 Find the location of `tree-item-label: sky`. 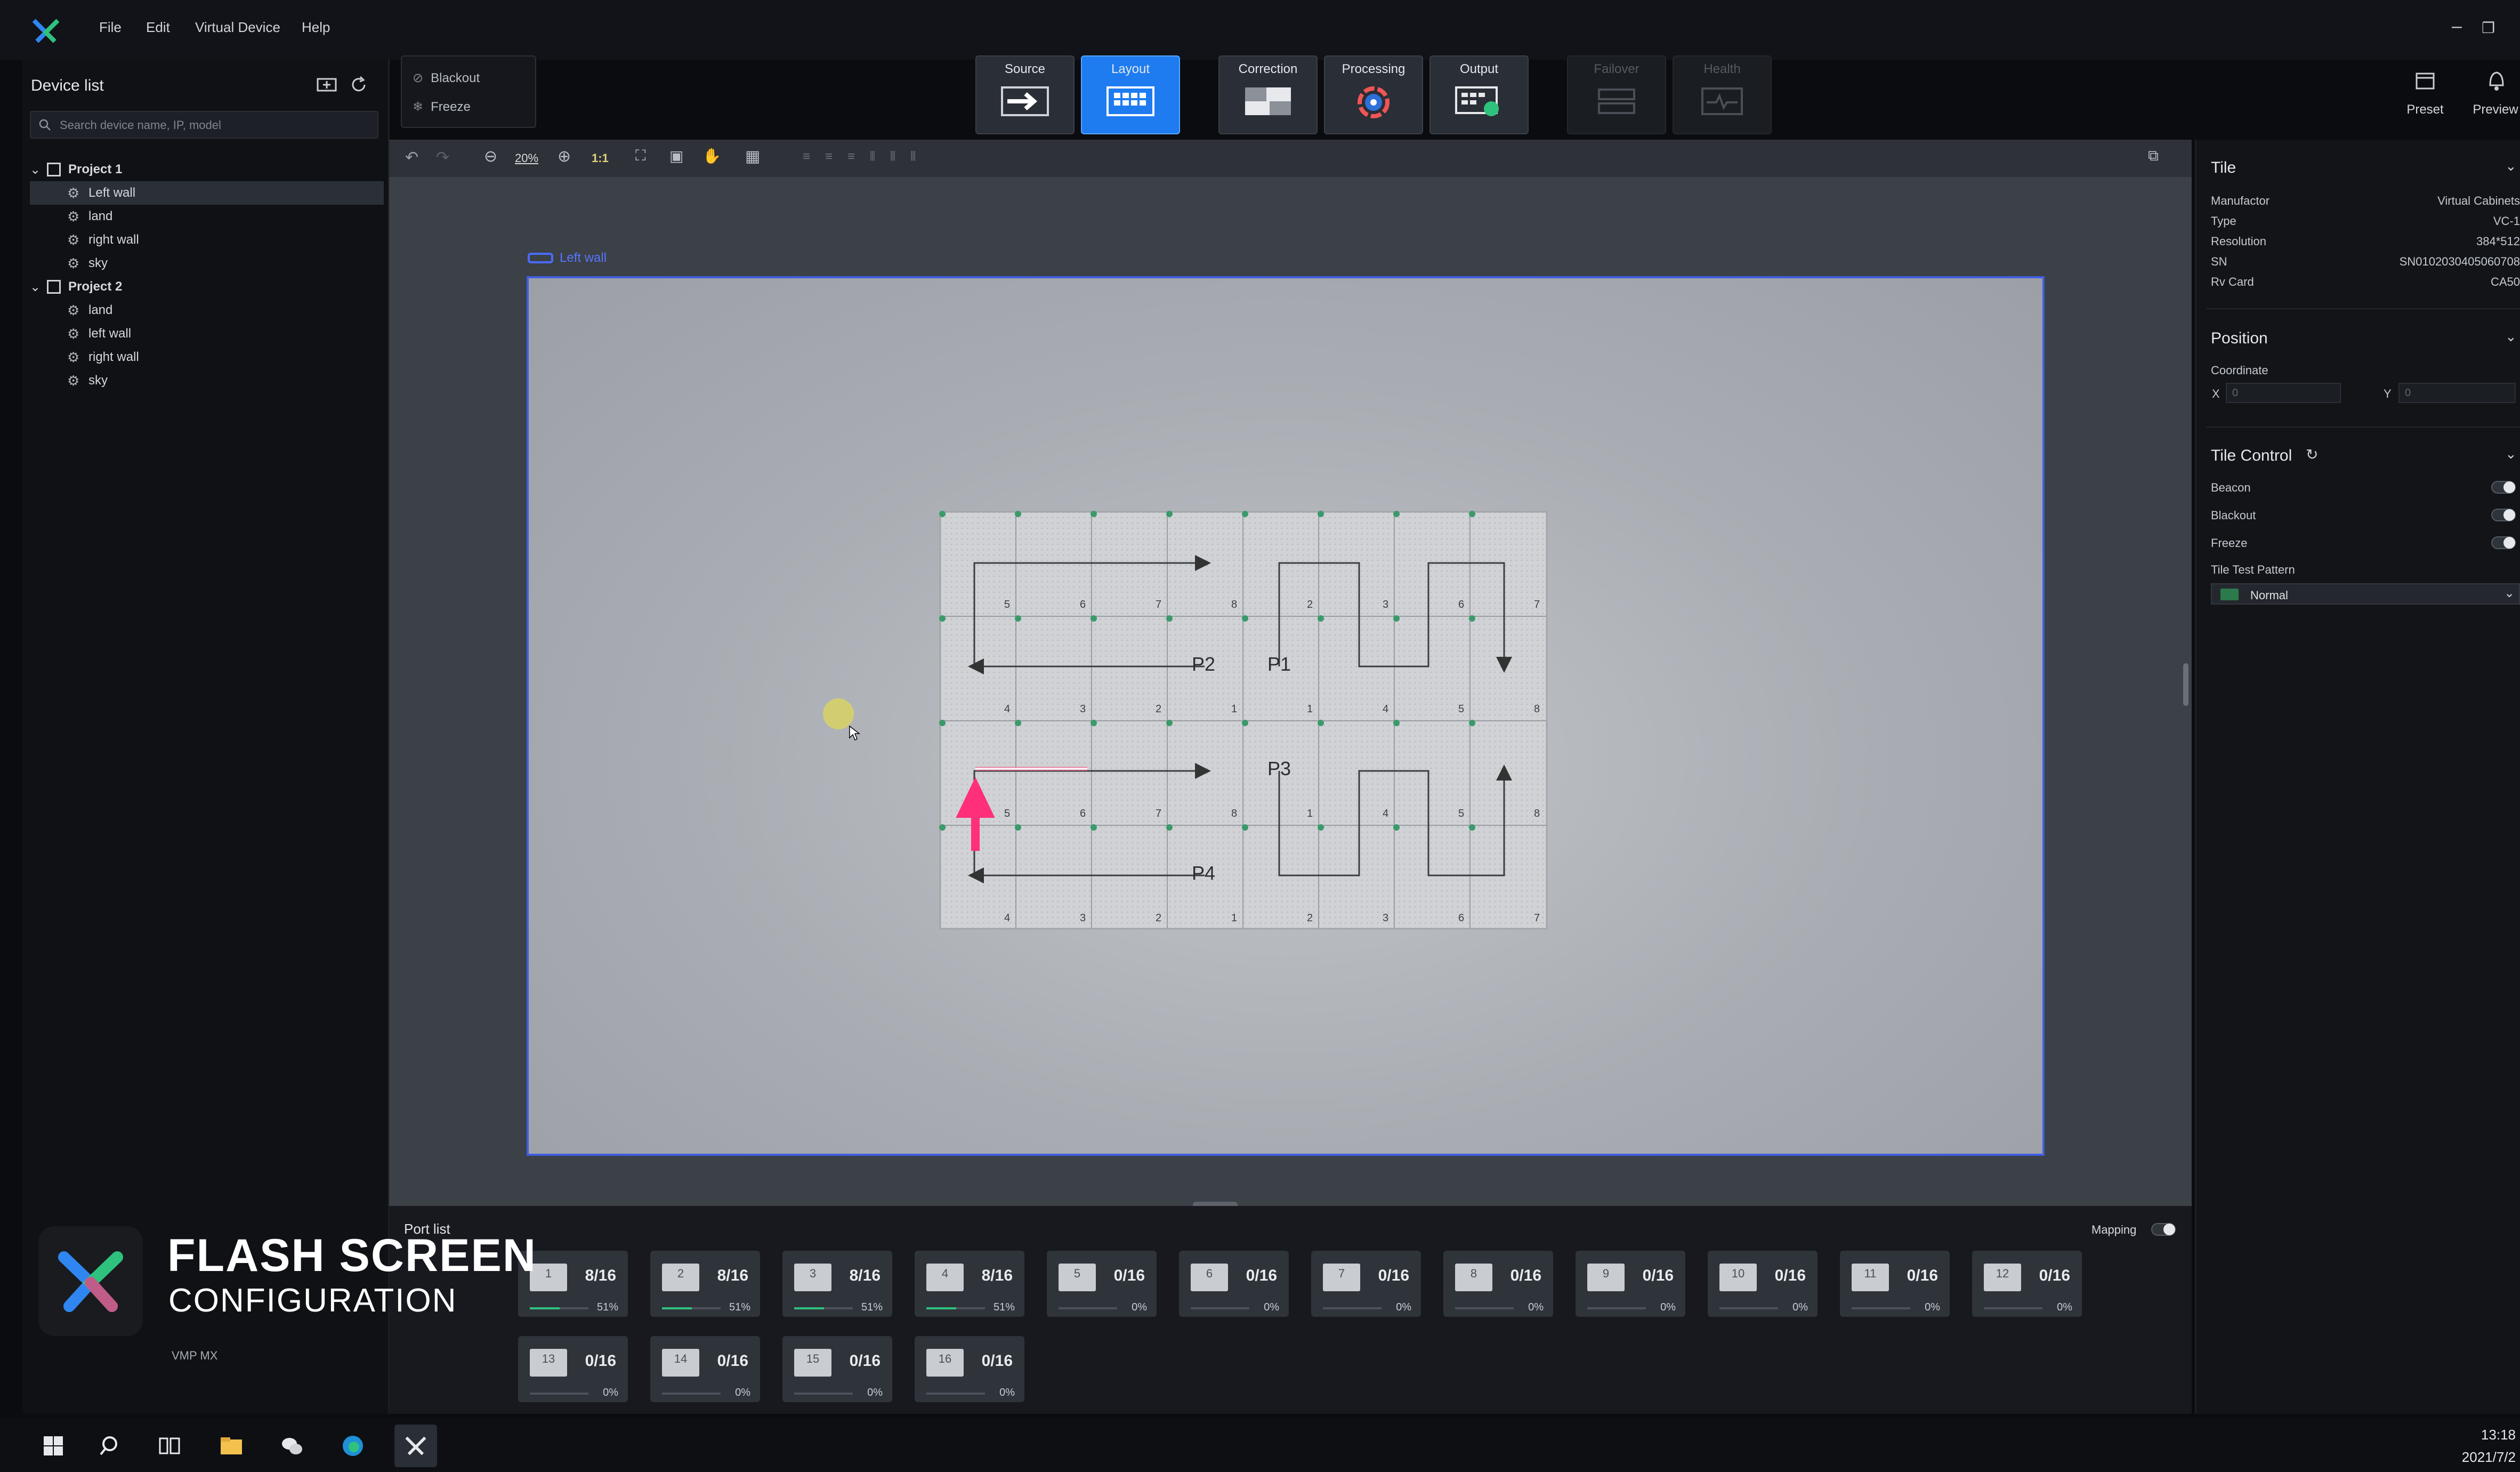

tree-item-label: sky is located at coordinates (98, 263).